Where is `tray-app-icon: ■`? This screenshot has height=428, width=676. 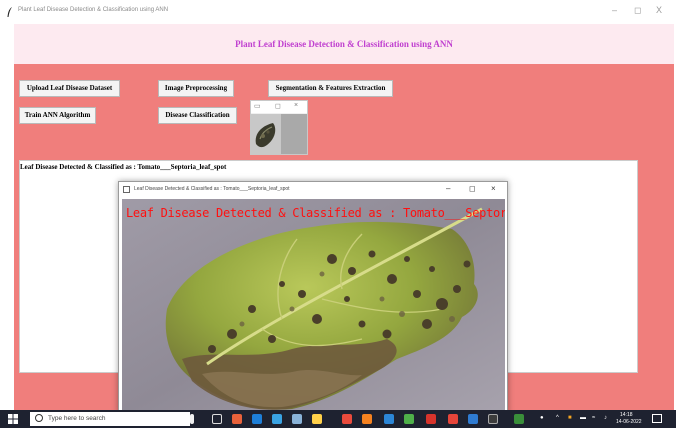
tray-app-icon: ■ is located at coordinates (570, 418).